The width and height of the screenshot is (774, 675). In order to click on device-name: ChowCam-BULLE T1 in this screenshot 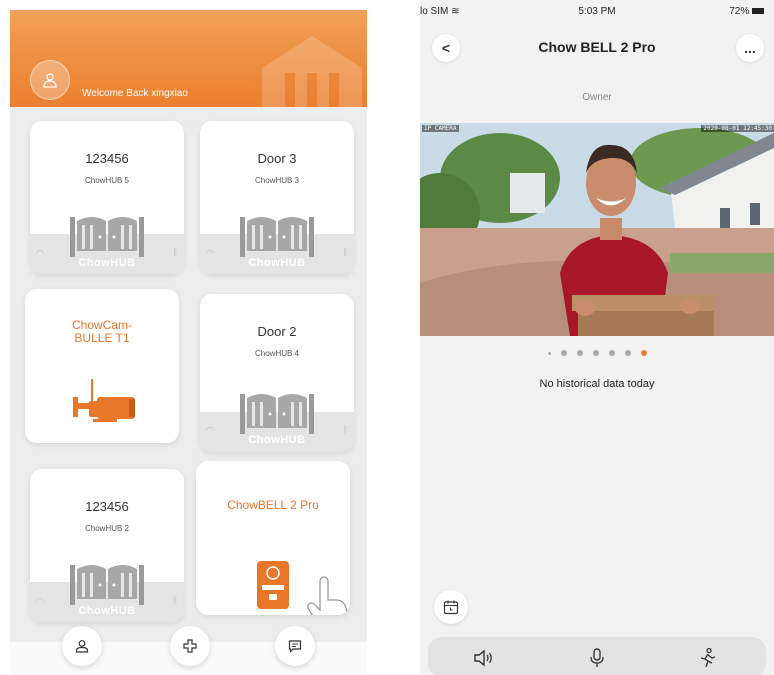, I will do `click(101, 331)`.